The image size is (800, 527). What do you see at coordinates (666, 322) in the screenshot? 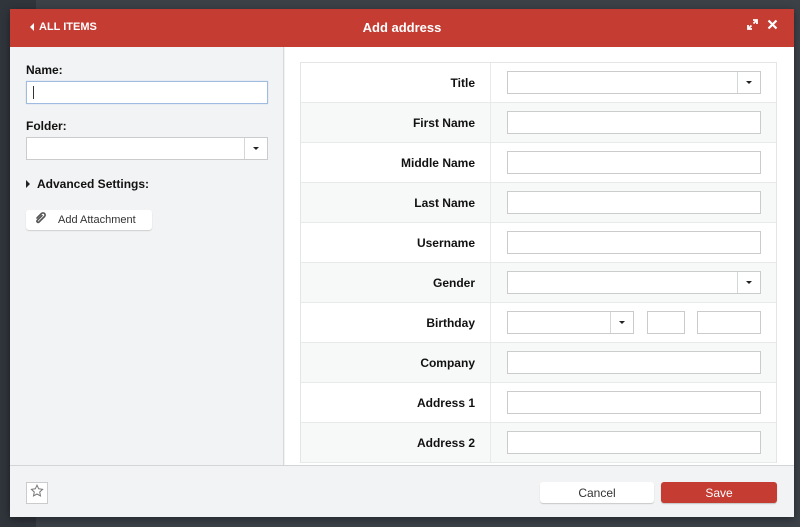
I see `birthday-day-input` at bounding box center [666, 322].